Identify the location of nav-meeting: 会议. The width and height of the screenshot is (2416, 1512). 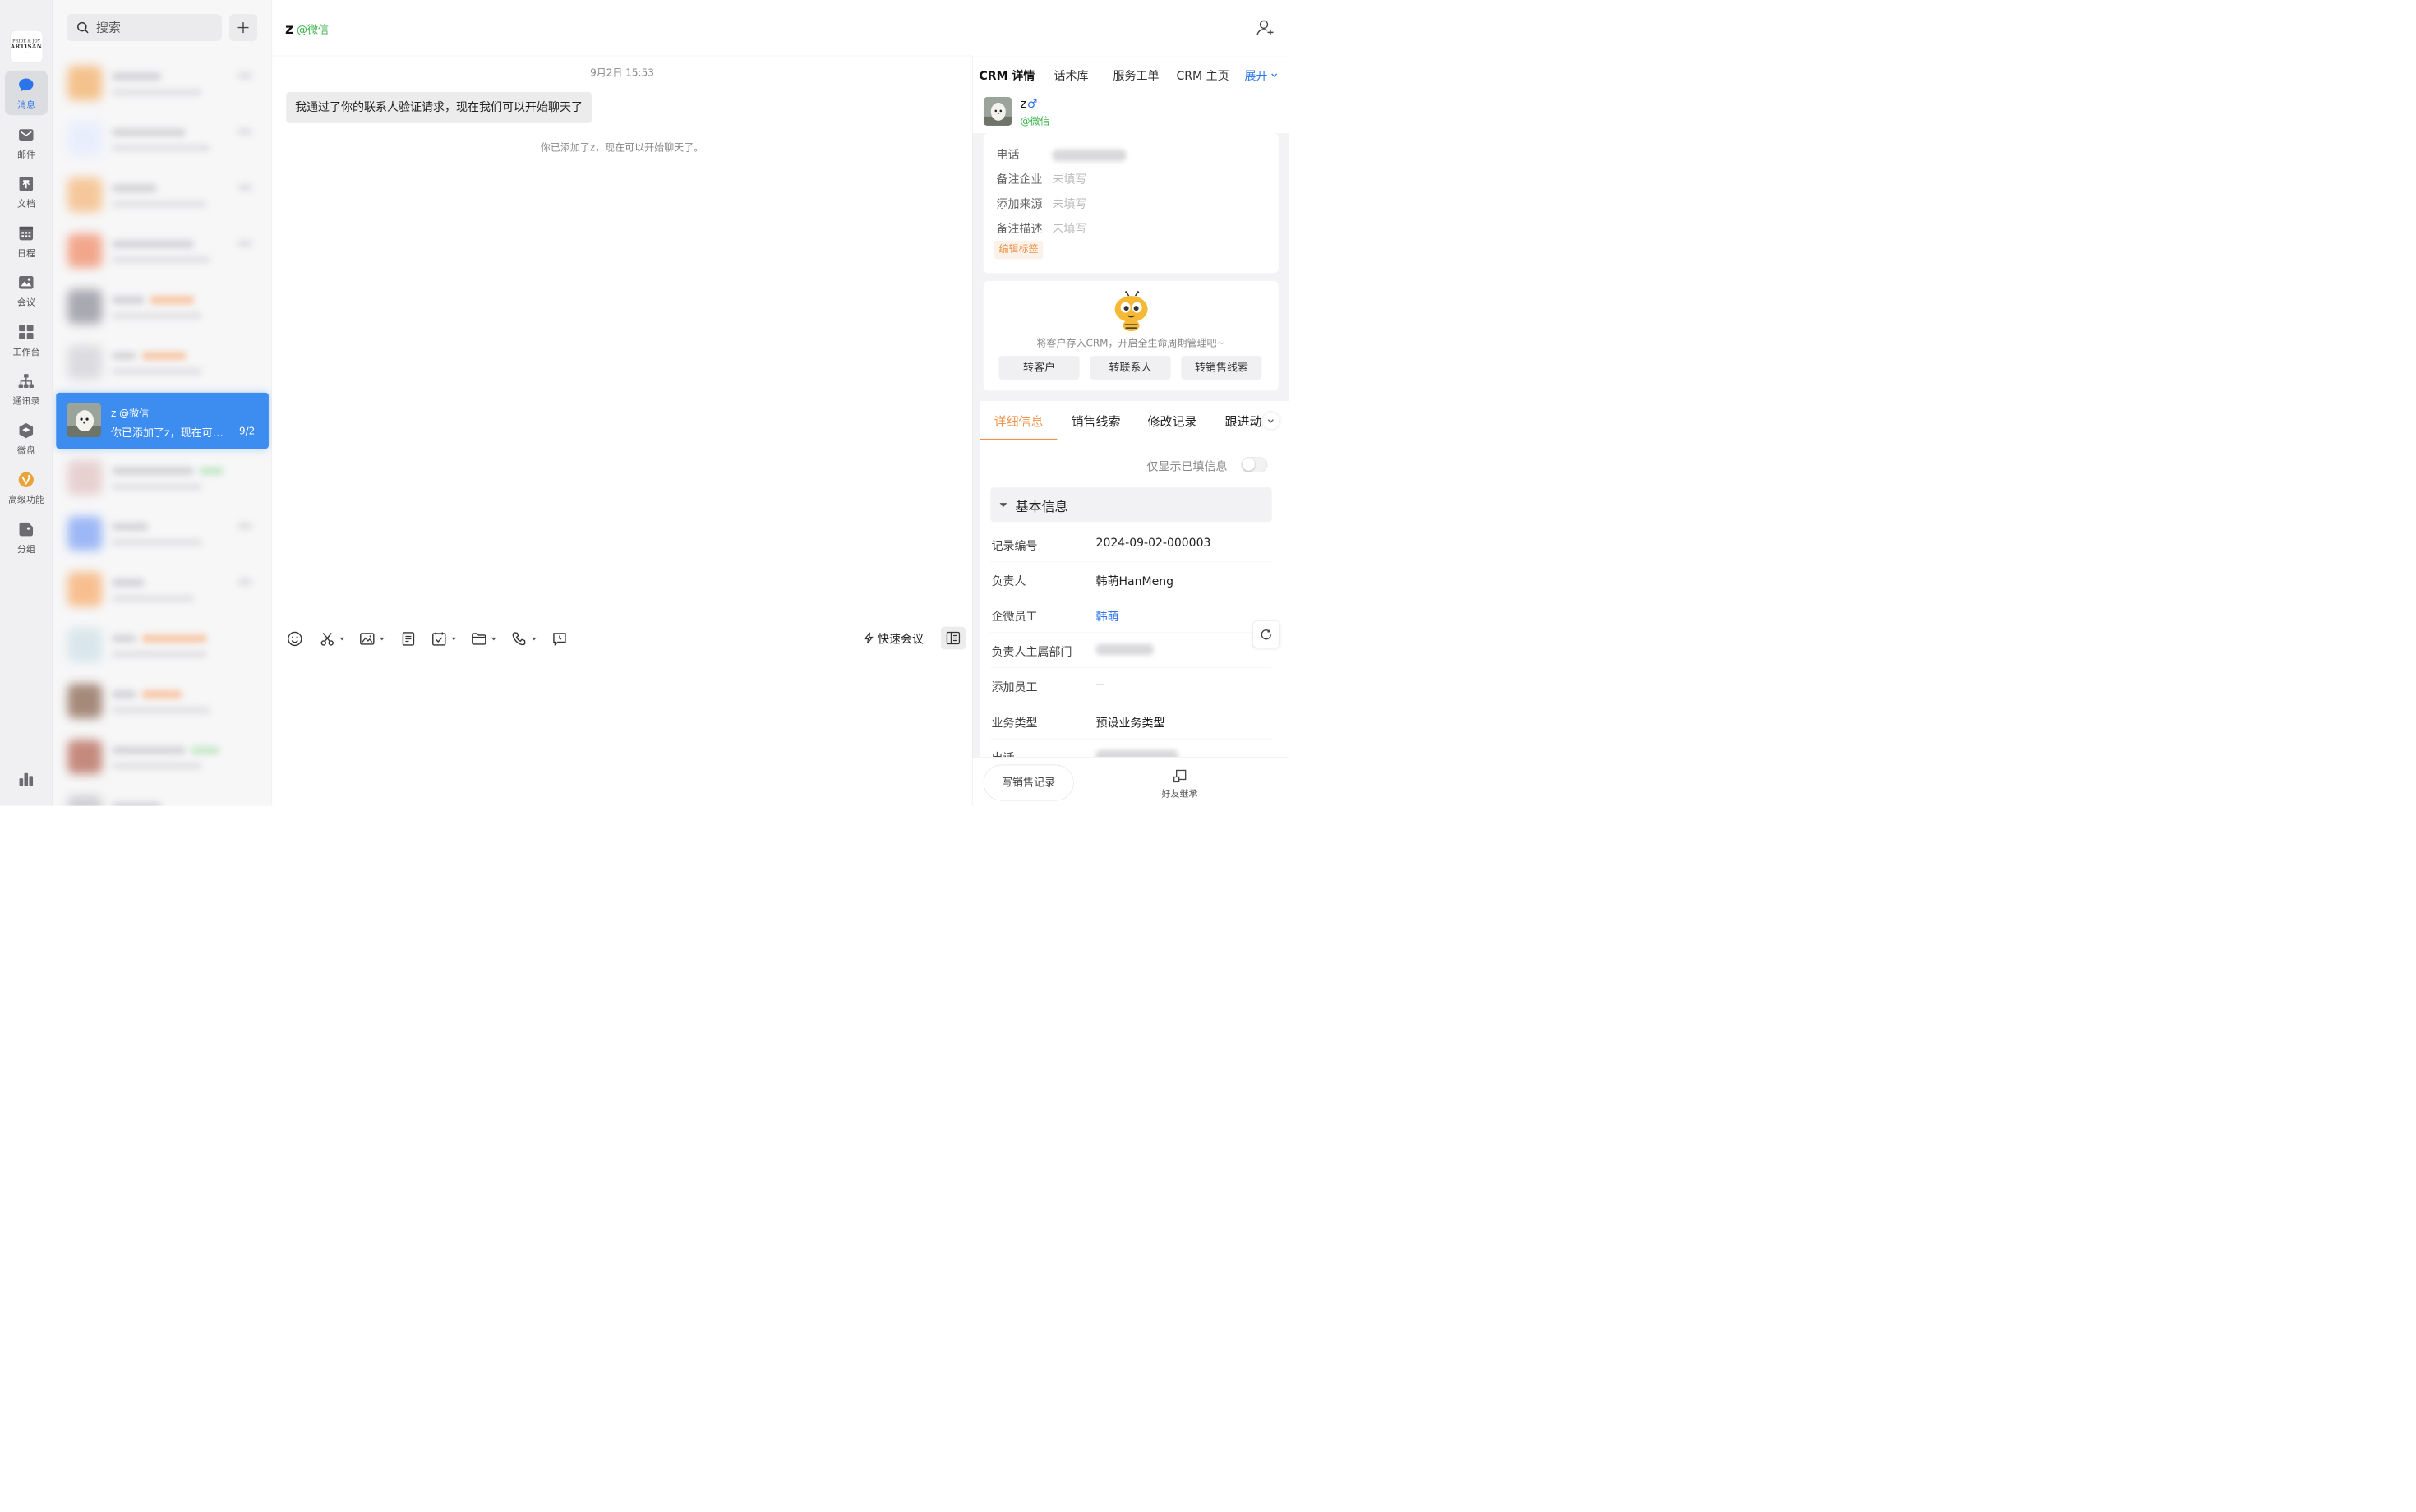
(27, 290).